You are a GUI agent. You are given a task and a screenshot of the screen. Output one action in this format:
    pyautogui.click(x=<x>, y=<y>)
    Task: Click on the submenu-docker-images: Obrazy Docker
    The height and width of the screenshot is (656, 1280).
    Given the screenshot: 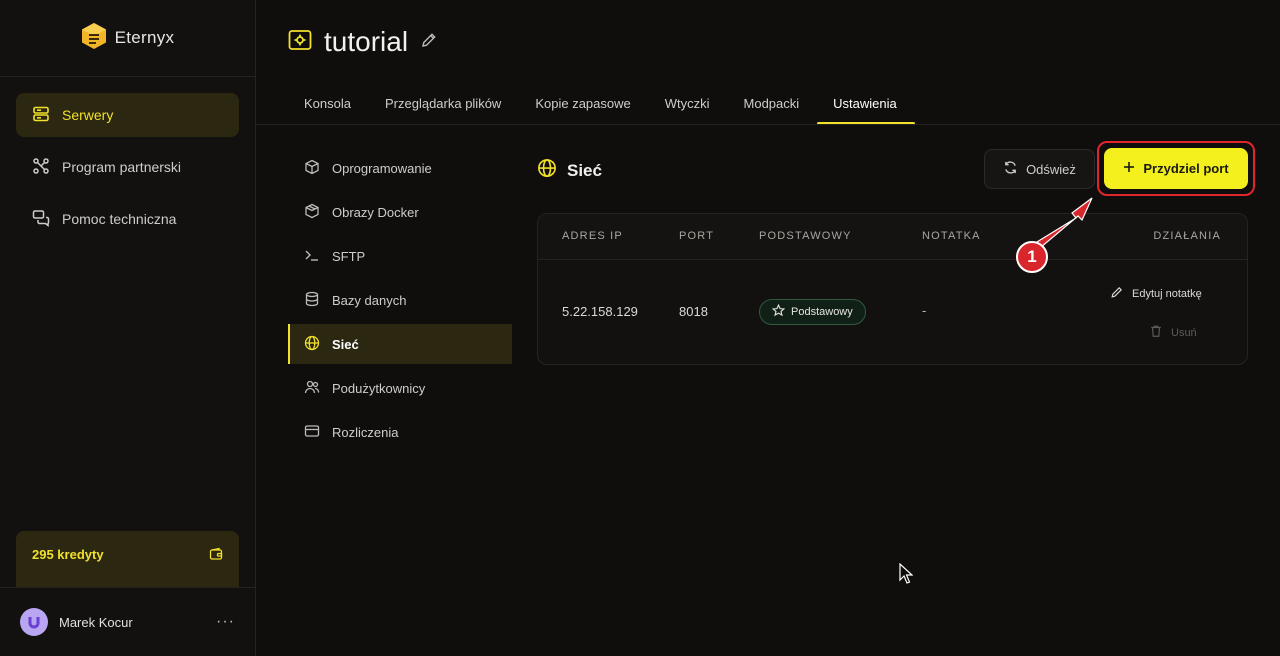 What is the action you would take?
    pyautogui.click(x=400, y=212)
    